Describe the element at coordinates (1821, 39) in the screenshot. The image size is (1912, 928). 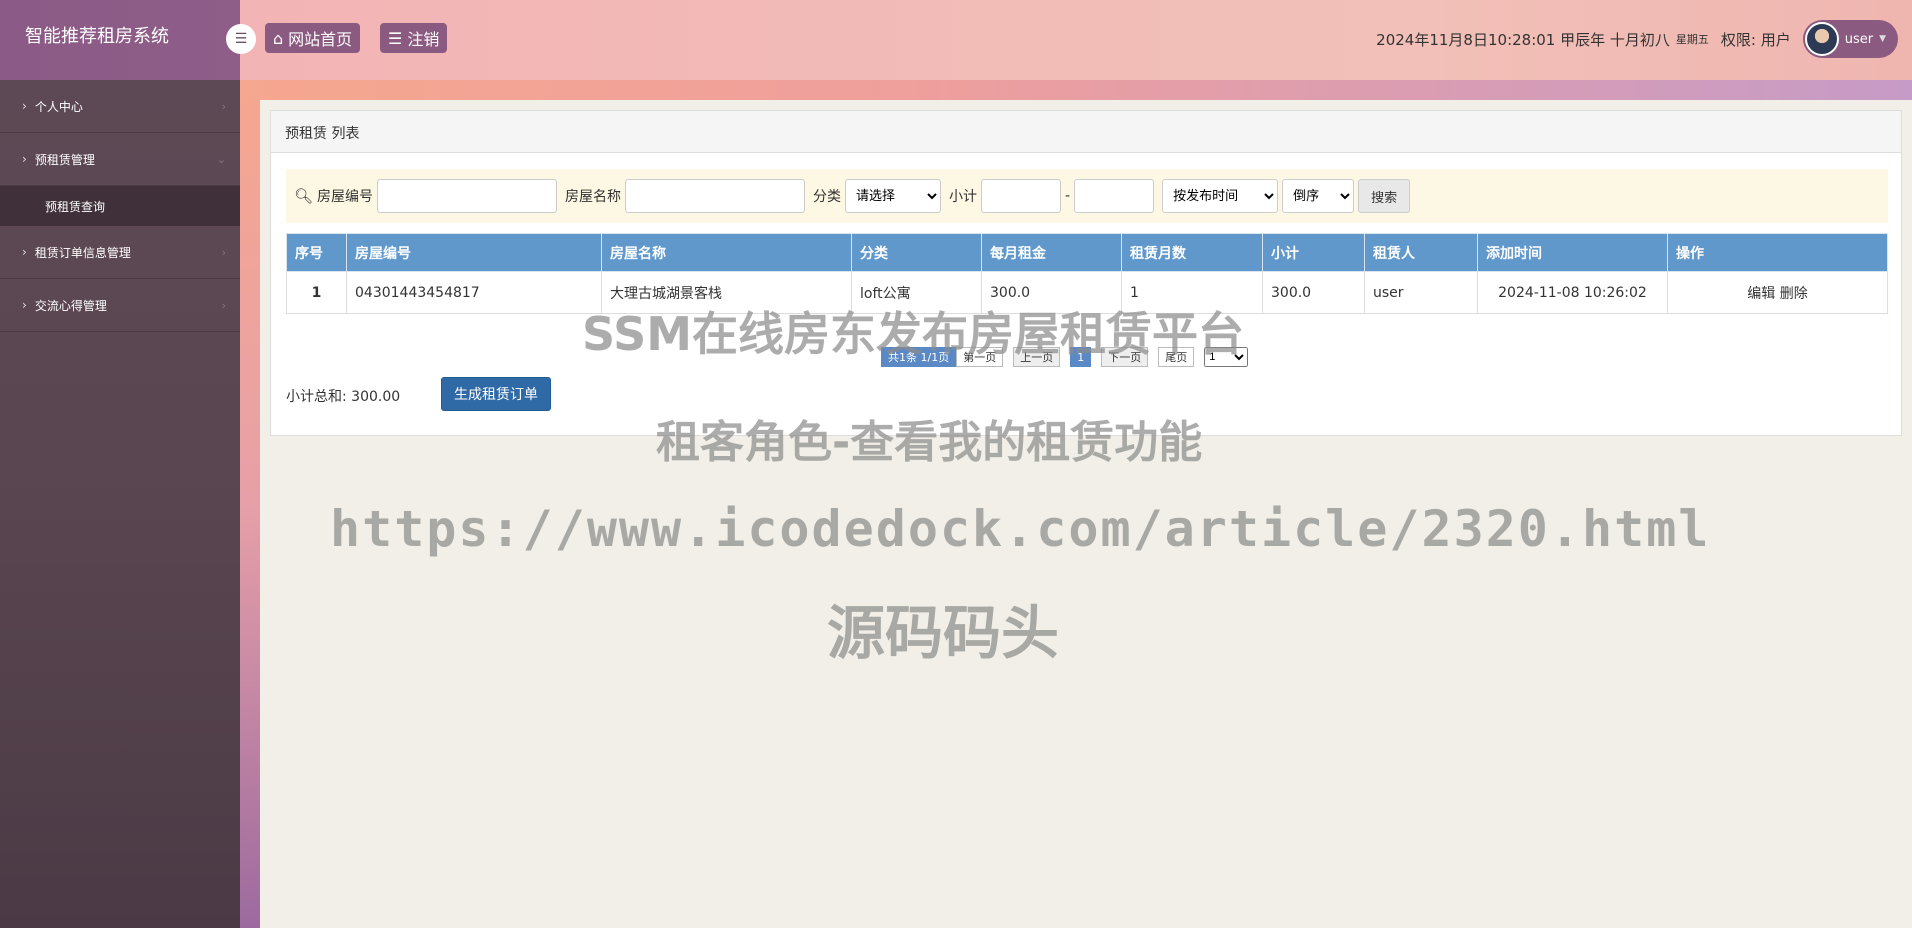
I see `avatar` at that location.